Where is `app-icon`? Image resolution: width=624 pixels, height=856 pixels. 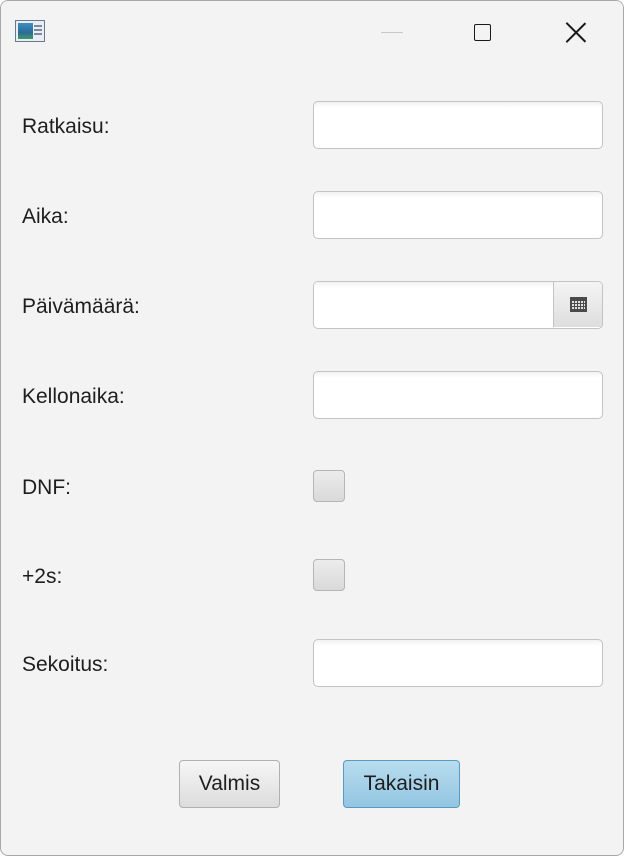
app-icon is located at coordinates (30, 31).